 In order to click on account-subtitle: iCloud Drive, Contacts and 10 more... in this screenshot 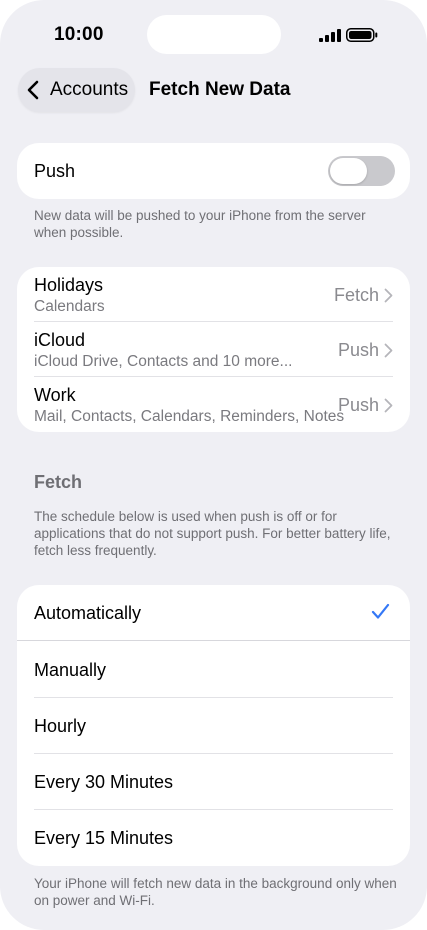, I will do `click(163, 361)`.